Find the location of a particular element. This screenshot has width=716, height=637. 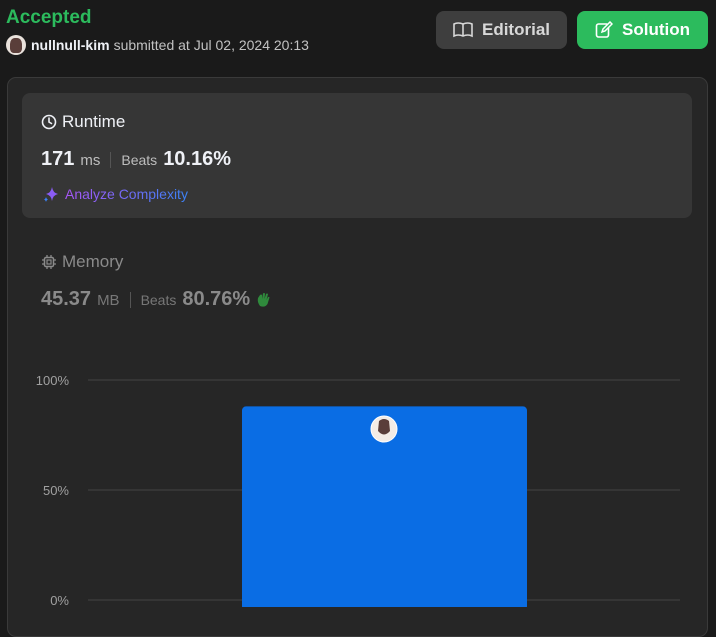

y-tick-label: 100% is located at coordinates (53, 380).